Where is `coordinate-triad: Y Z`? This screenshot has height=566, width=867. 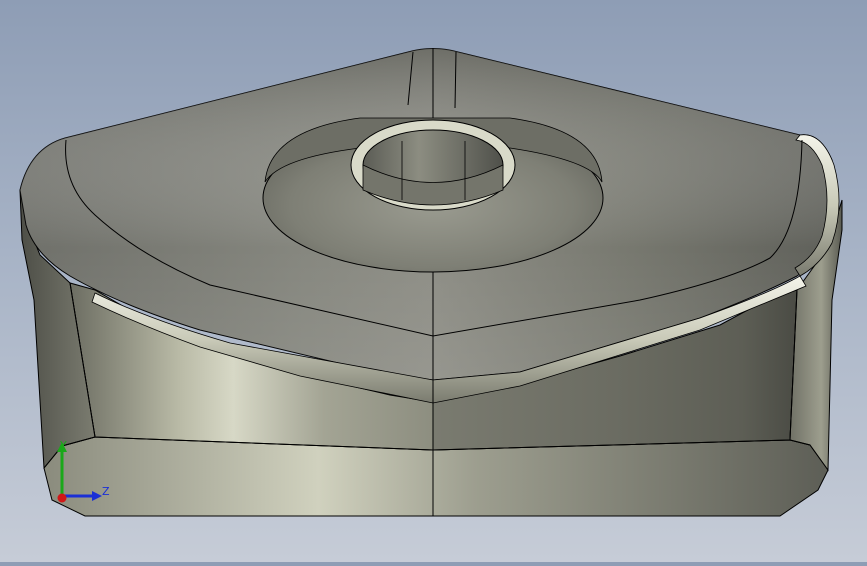 coordinate-triad: Y Z is located at coordinates (84, 474).